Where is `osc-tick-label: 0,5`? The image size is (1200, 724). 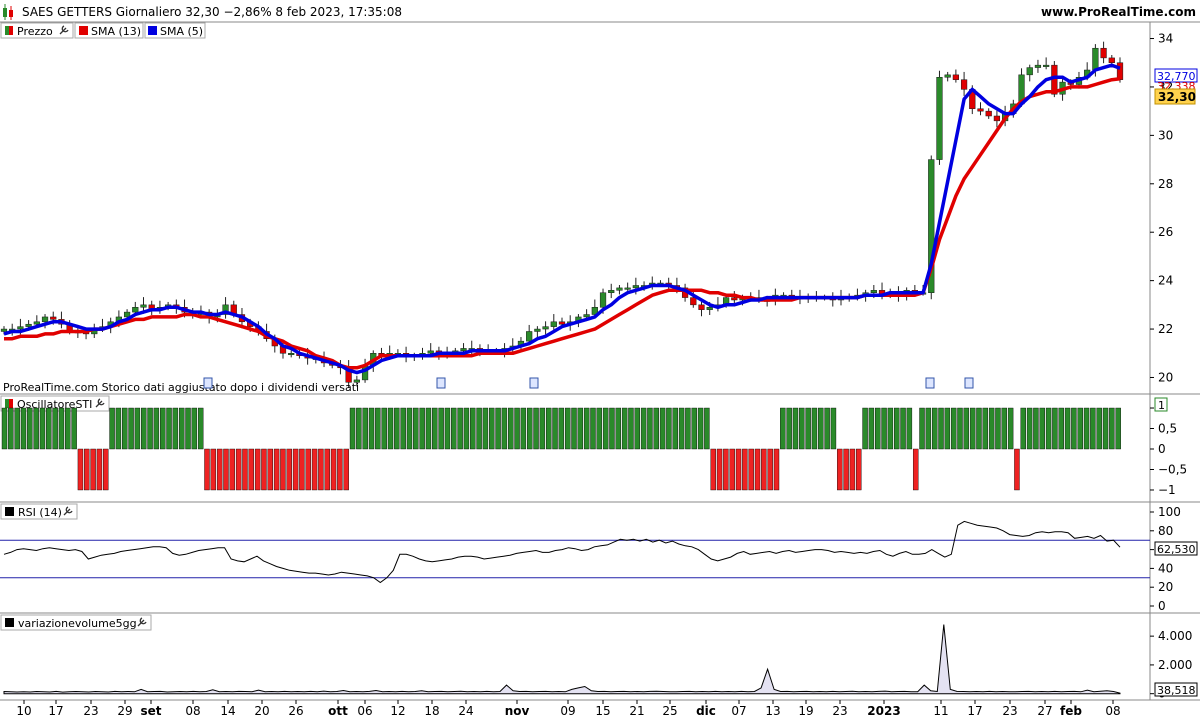
osc-tick-label: 0,5 is located at coordinates (1167, 429).